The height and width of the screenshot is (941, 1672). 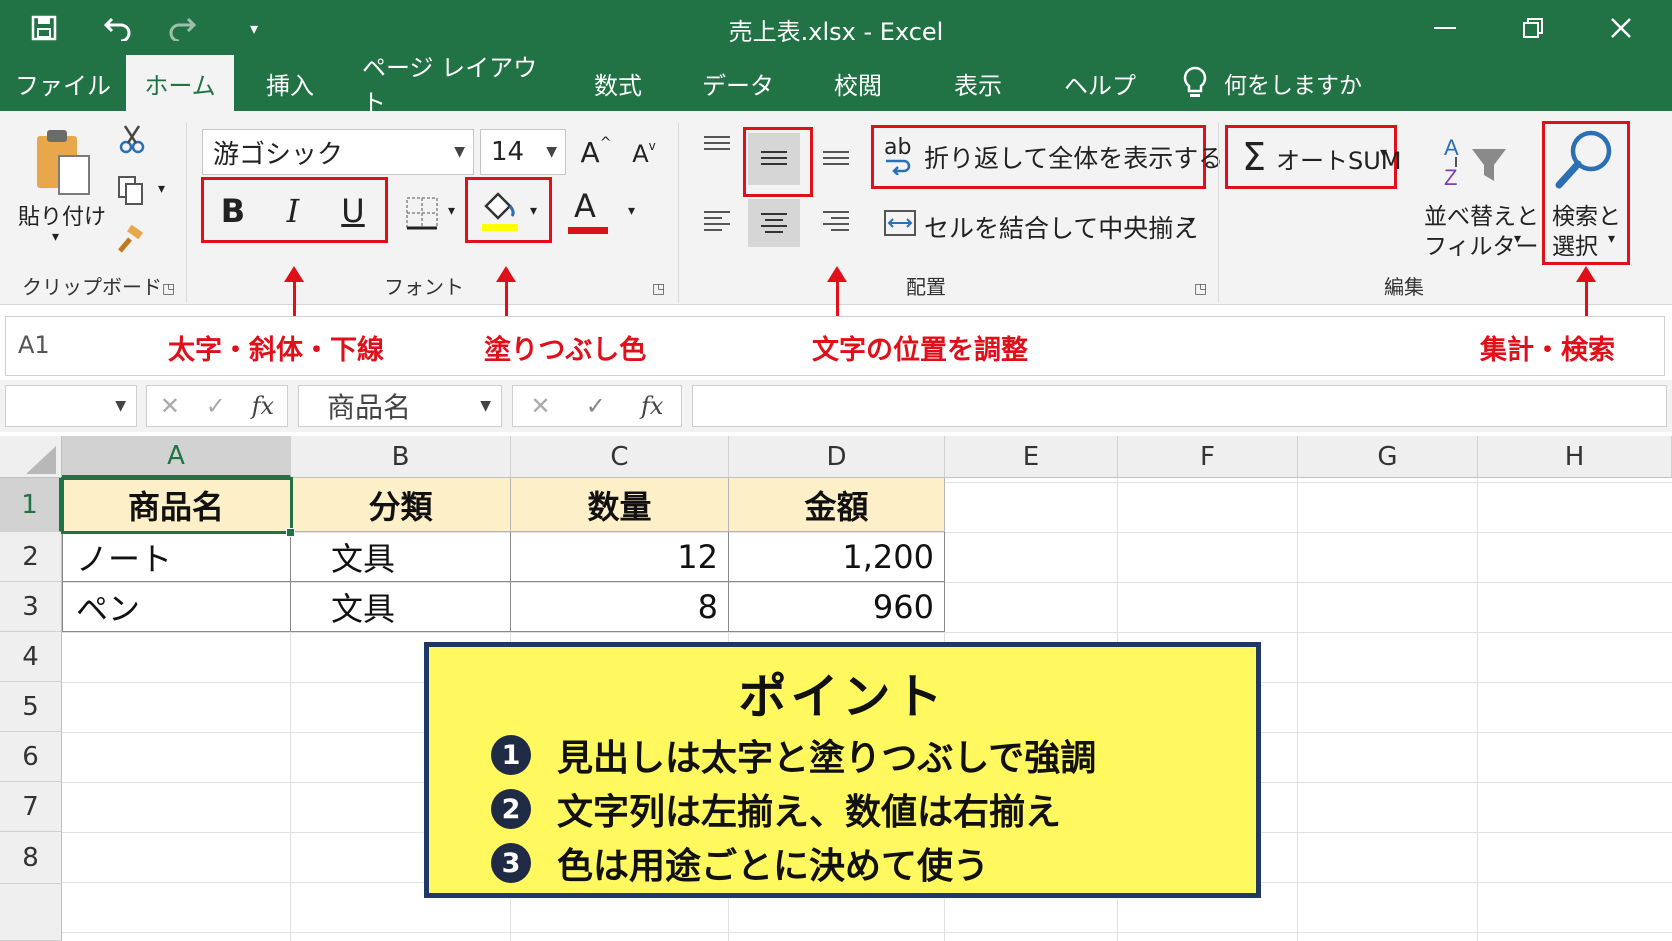 What do you see at coordinates (738, 83) in the screenshot?
I see `tab-data: データ` at bounding box center [738, 83].